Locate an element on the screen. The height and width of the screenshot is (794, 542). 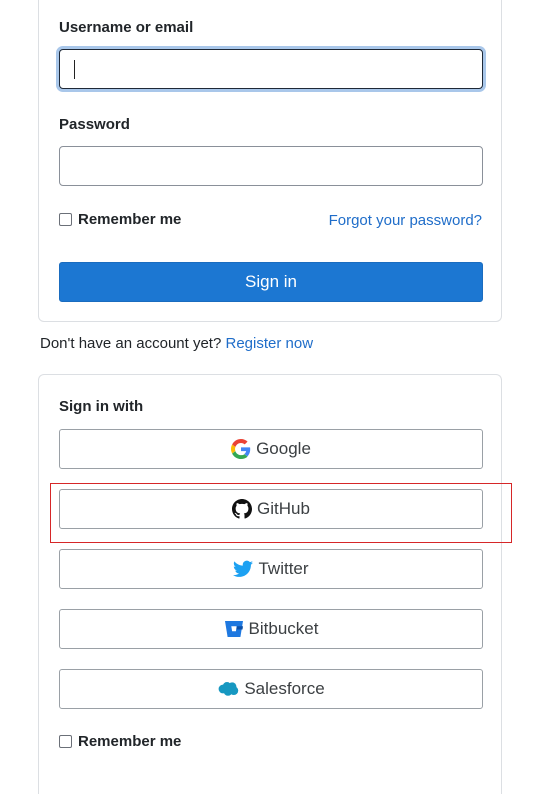
remember-me-label: Remember me is located at coordinates (129, 219).